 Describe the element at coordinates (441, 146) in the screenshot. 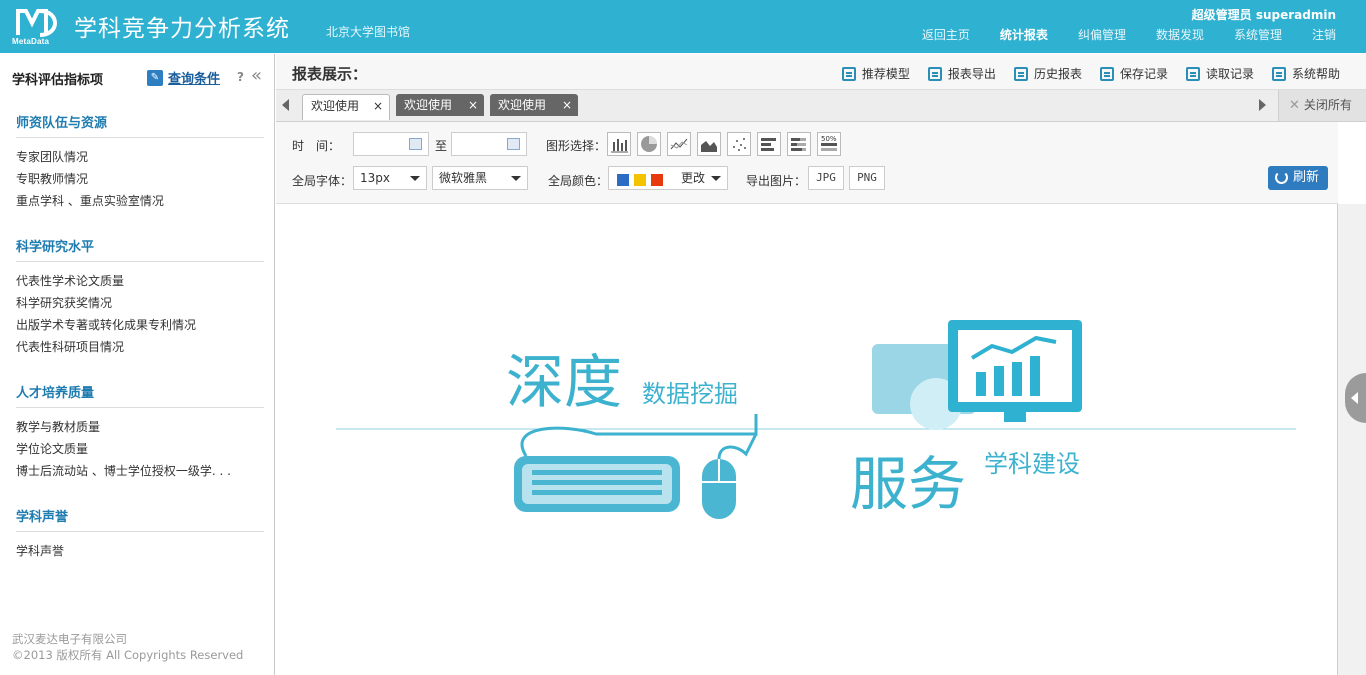

I see `to-label: 至` at that location.